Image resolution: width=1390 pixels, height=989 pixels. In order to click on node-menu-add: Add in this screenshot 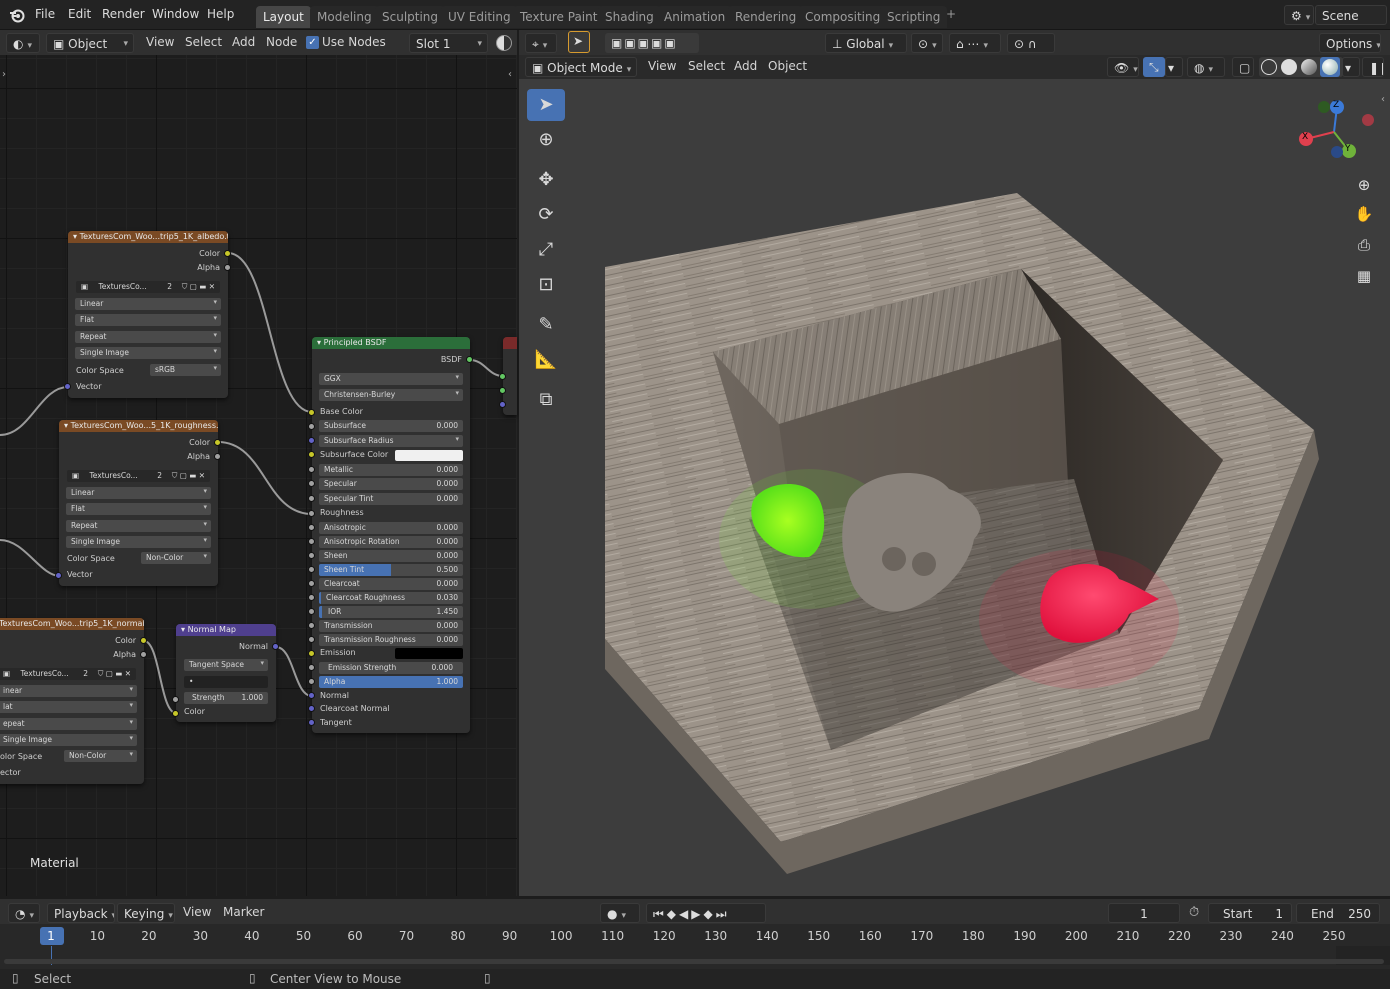, I will do `click(243, 42)`.